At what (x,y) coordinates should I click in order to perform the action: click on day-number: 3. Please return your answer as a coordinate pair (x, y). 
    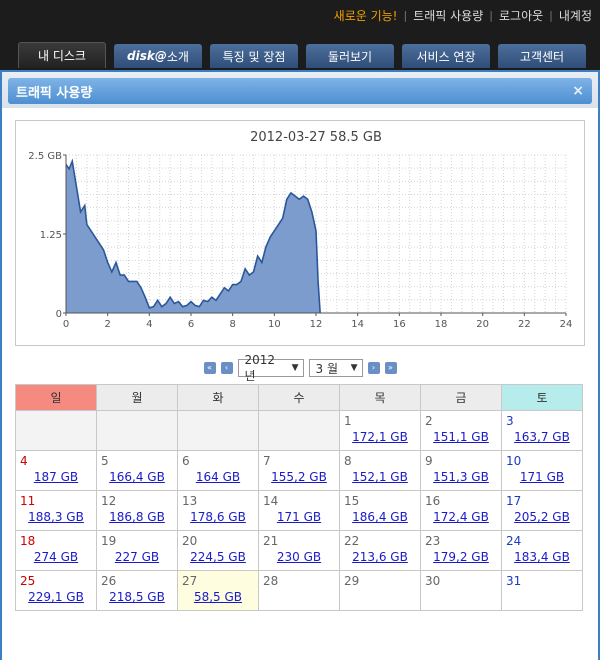
    Looking at the image, I should click on (510, 421).